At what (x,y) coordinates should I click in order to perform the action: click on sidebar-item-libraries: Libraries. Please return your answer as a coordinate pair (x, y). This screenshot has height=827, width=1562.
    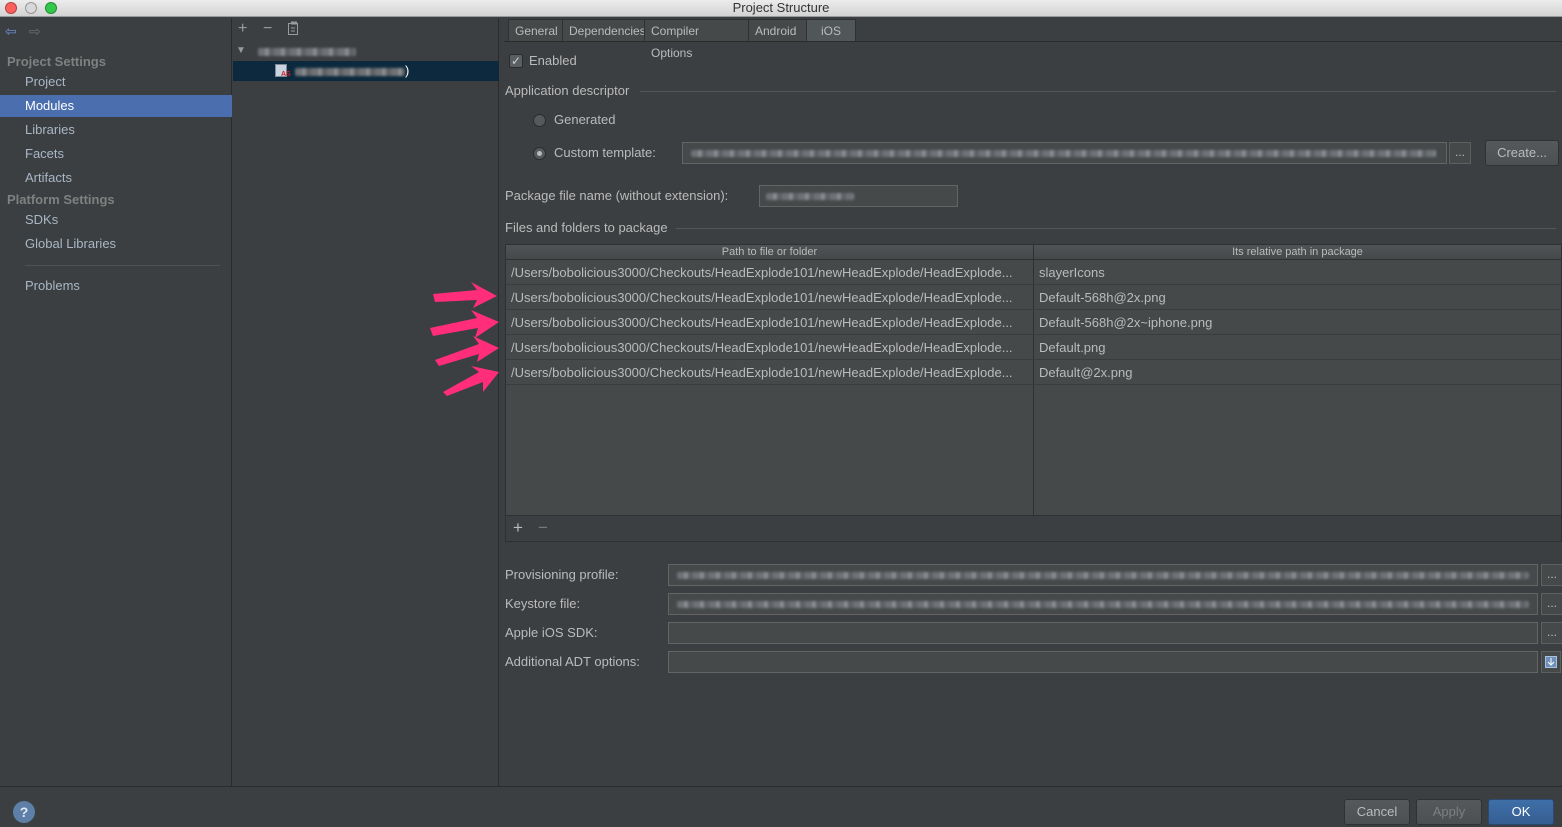
    Looking at the image, I should click on (116, 130).